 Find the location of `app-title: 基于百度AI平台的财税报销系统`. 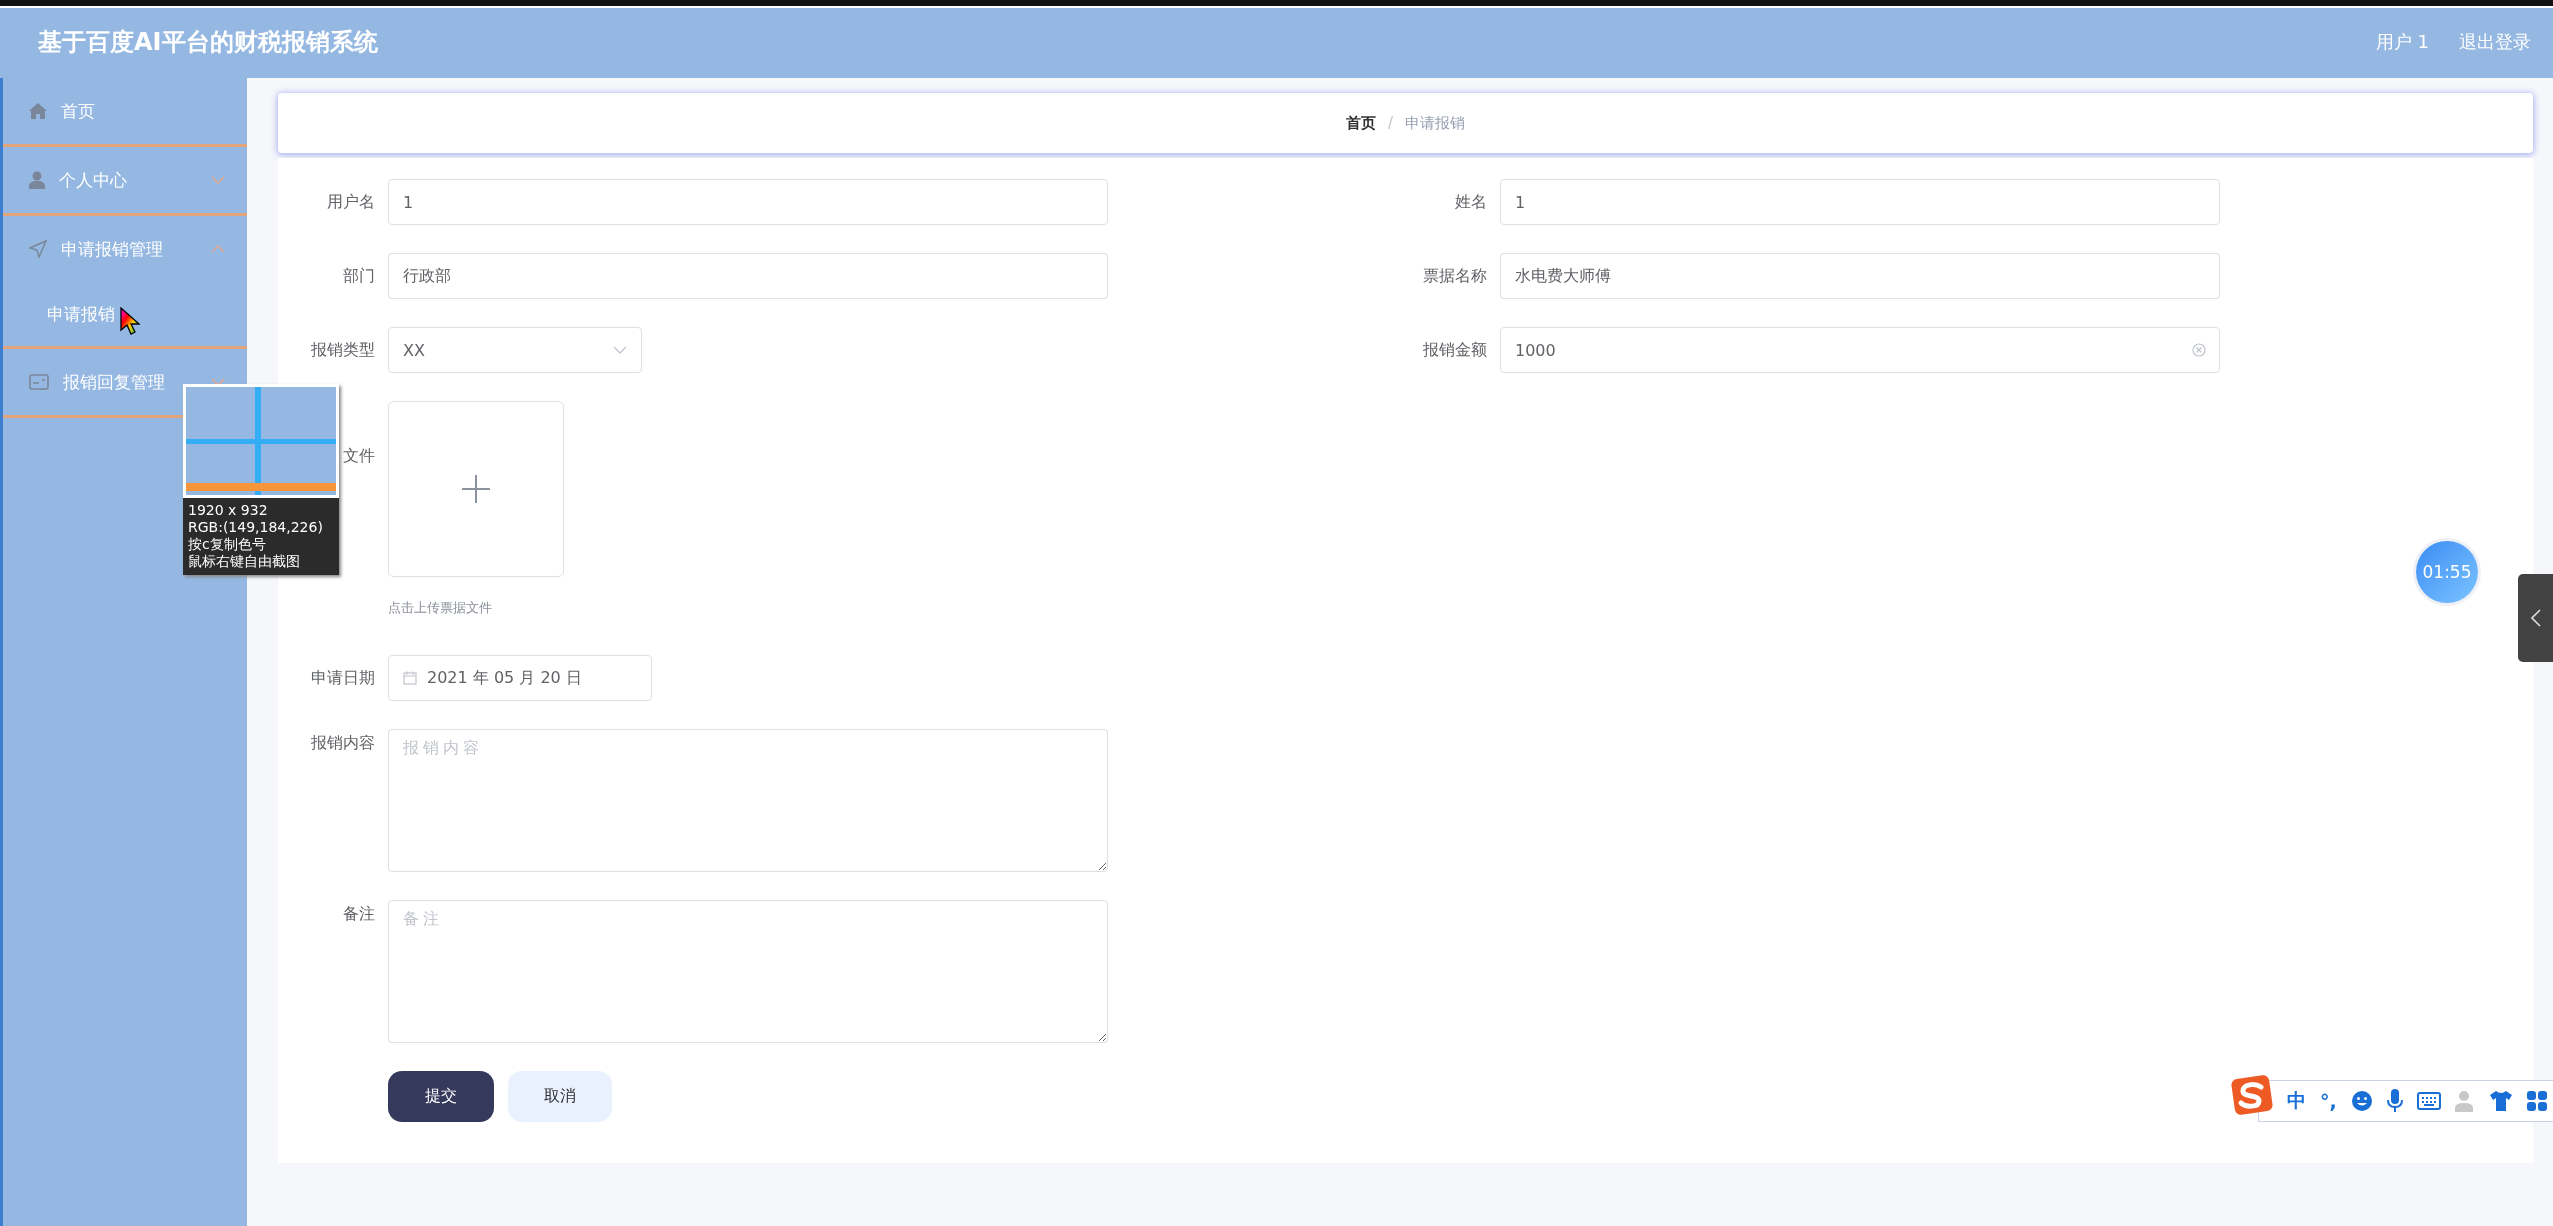

app-title: 基于百度AI平台的财税报销系统 is located at coordinates (208, 42).